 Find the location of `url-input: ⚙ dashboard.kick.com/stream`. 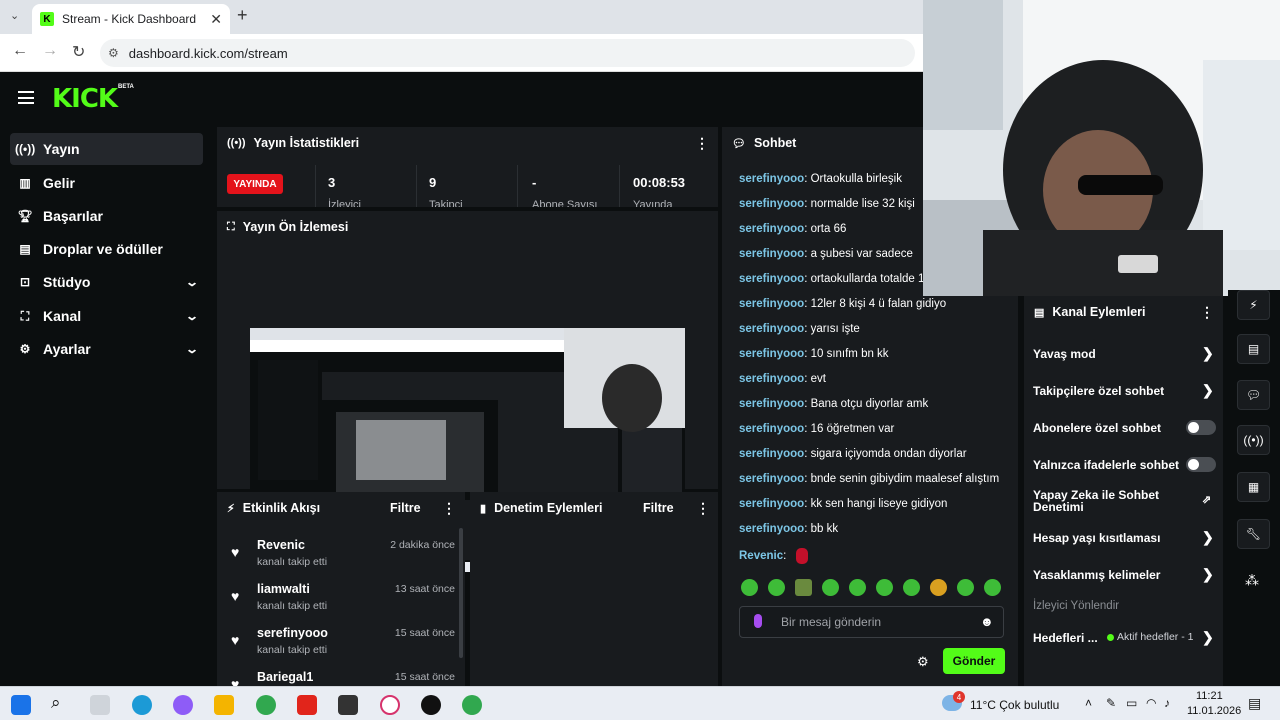

url-input: ⚙ dashboard.kick.com/stream is located at coordinates (507, 53).